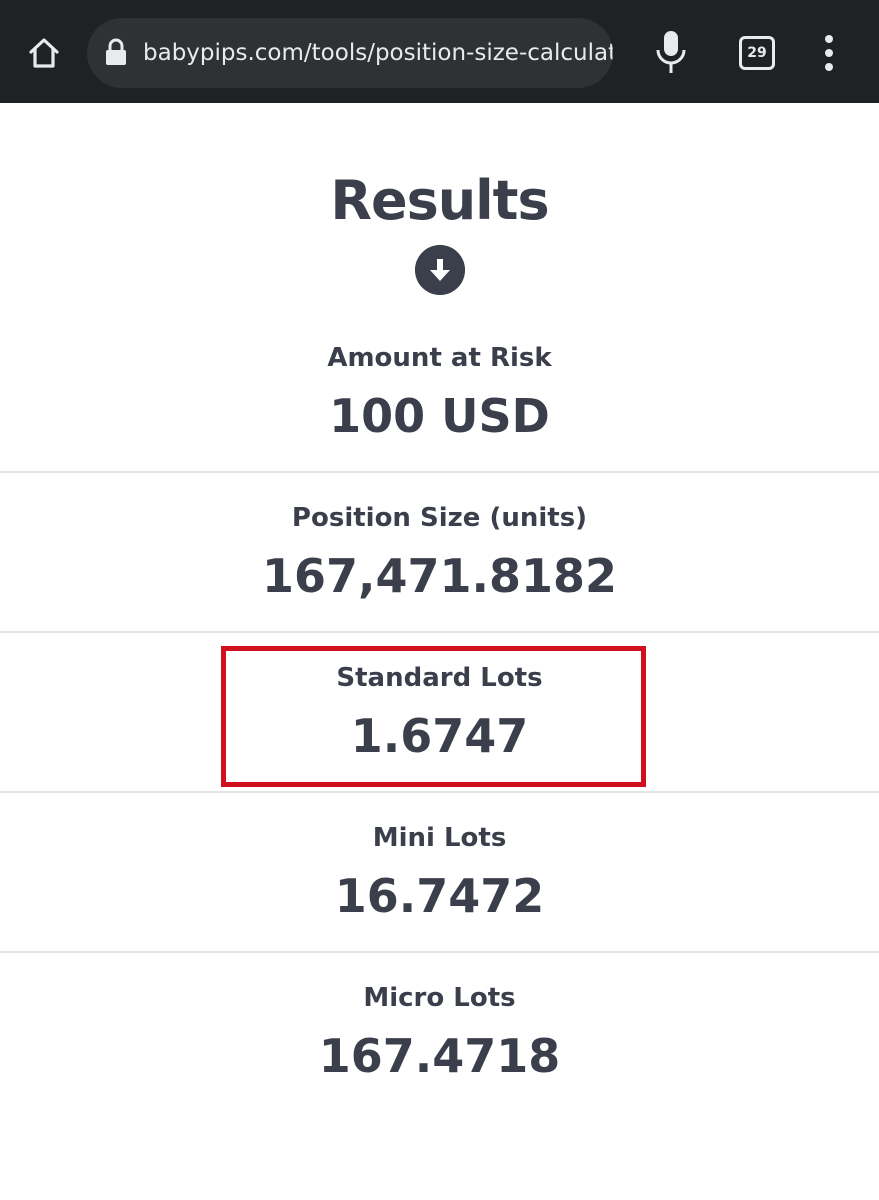 This screenshot has width=879, height=1200. What do you see at coordinates (433, 716) in the screenshot?
I see `highlight-box` at bounding box center [433, 716].